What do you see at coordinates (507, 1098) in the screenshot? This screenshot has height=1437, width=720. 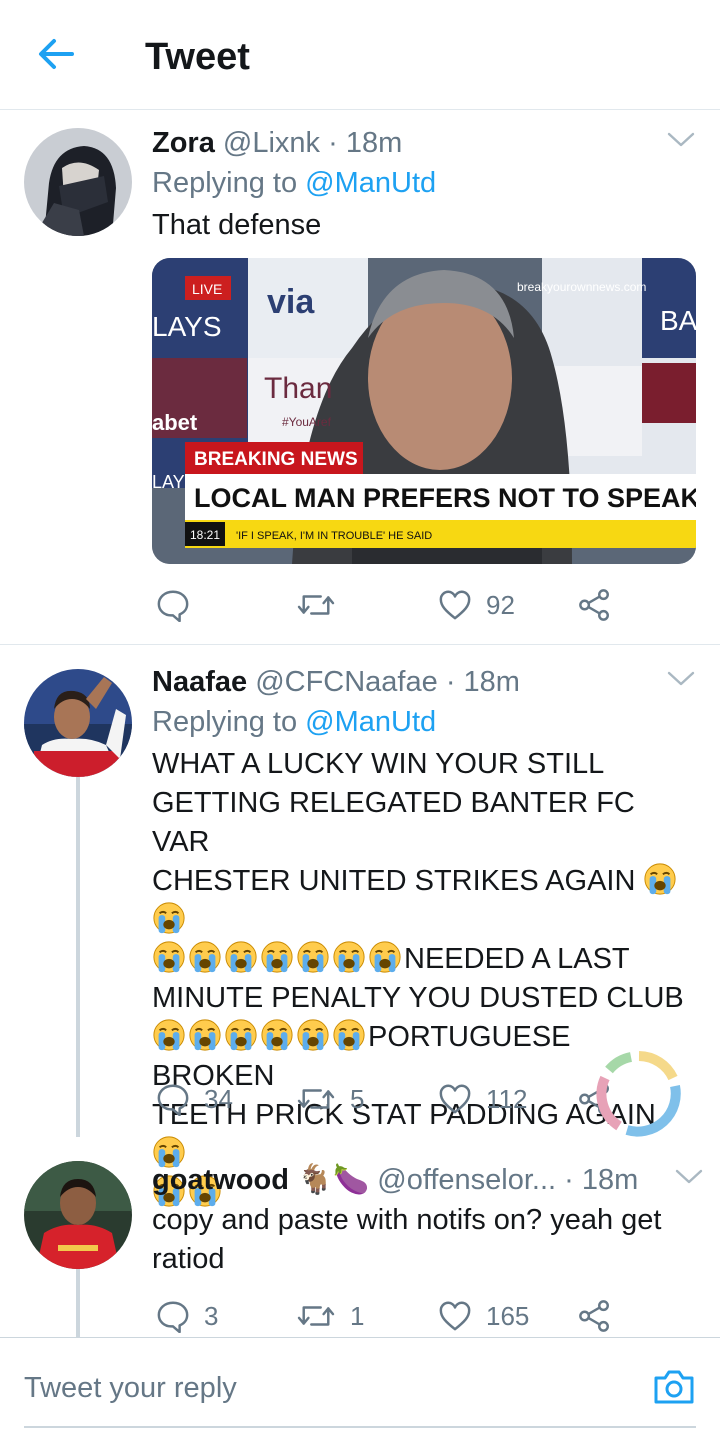 I see `like-count: 112` at bounding box center [507, 1098].